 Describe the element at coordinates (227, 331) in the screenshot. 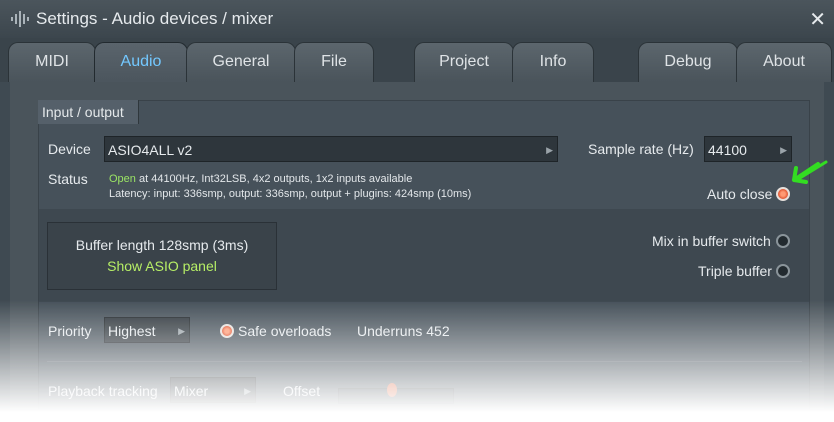

I see `safe-overloads-toggle` at that location.